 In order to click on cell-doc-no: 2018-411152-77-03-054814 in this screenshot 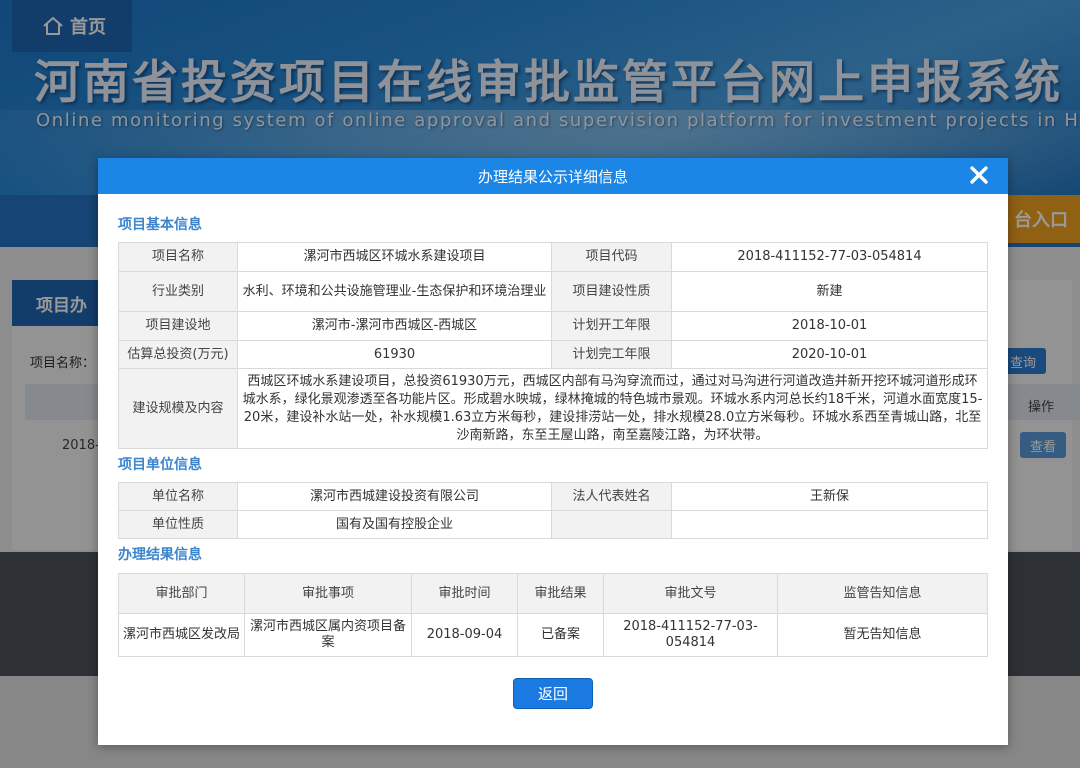, I will do `click(690, 635)`.